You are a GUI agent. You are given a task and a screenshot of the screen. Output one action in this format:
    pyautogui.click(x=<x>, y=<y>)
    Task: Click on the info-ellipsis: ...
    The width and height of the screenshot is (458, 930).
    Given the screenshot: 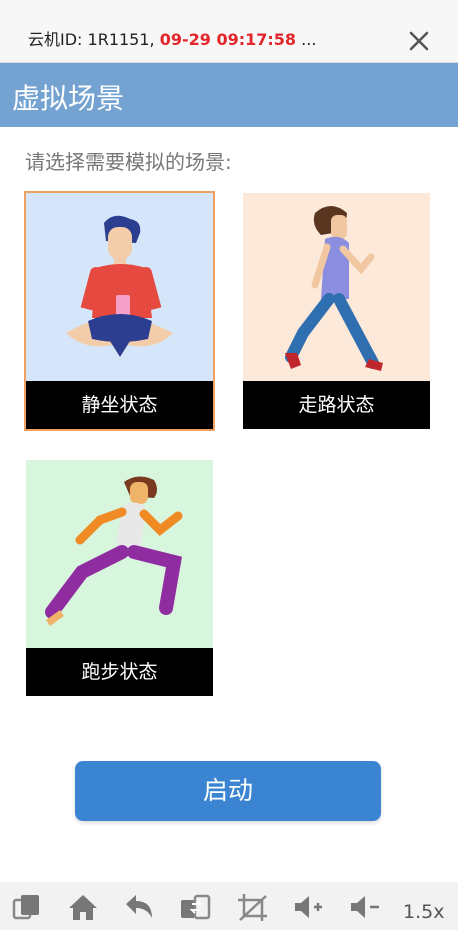 What is the action you would take?
    pyautogui.click(x=309, y=39)
    